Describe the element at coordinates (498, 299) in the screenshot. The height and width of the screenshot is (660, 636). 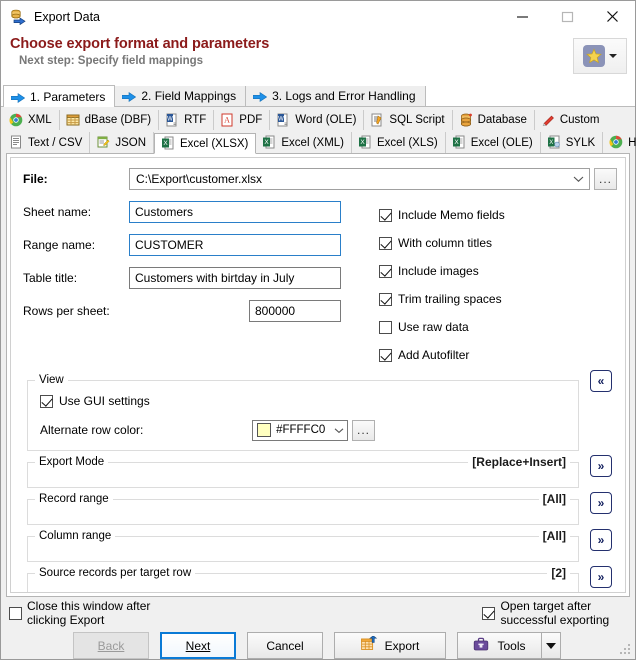
I see `option-trim-trailing-spaces: Trim trailing spaces` at that location.